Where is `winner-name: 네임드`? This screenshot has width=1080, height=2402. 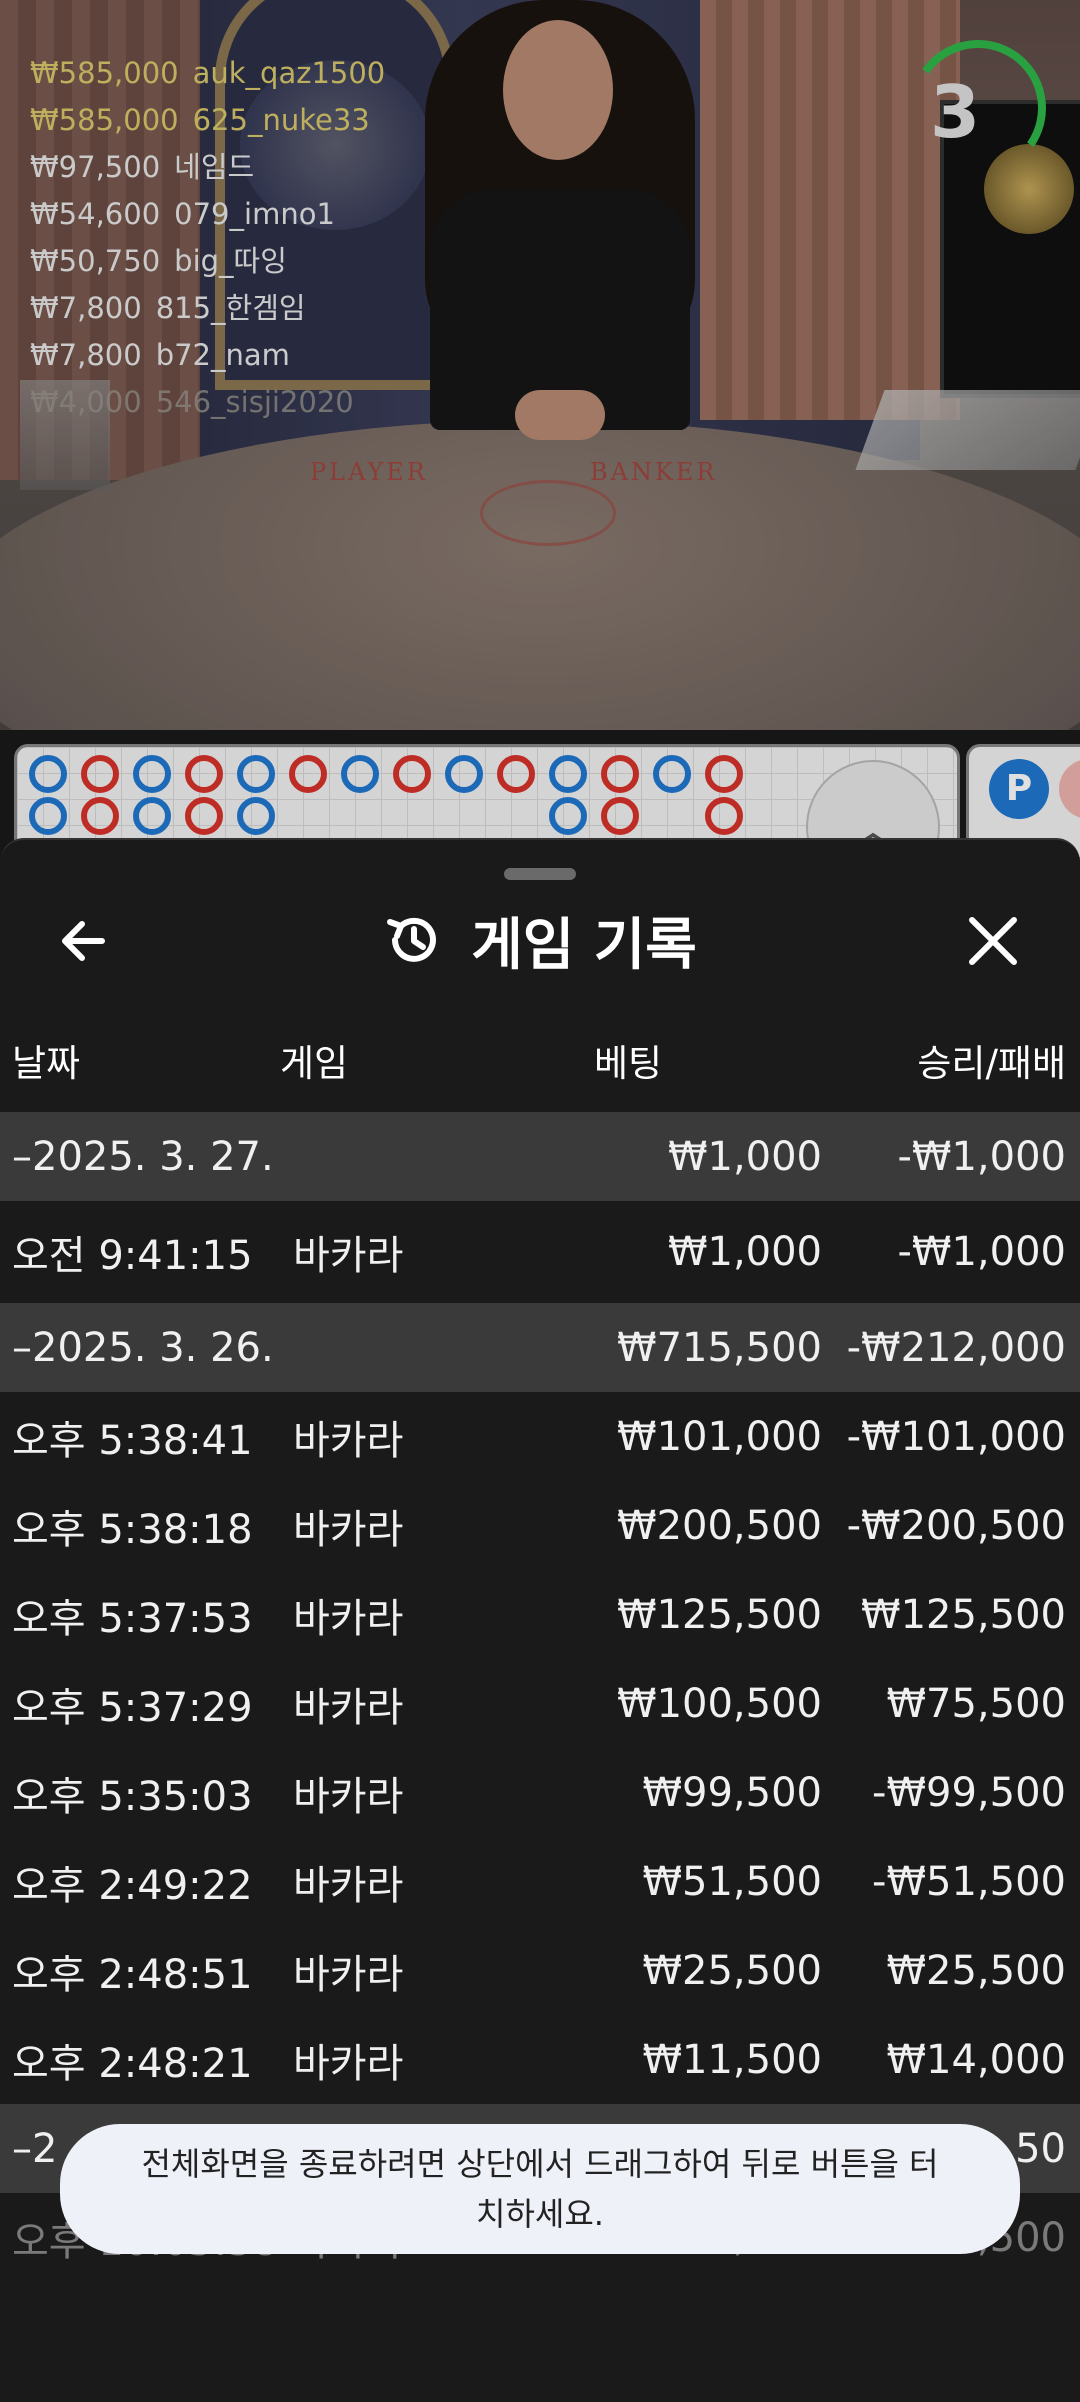 winner-name: 네임드 is located at coordinates (214, 167).